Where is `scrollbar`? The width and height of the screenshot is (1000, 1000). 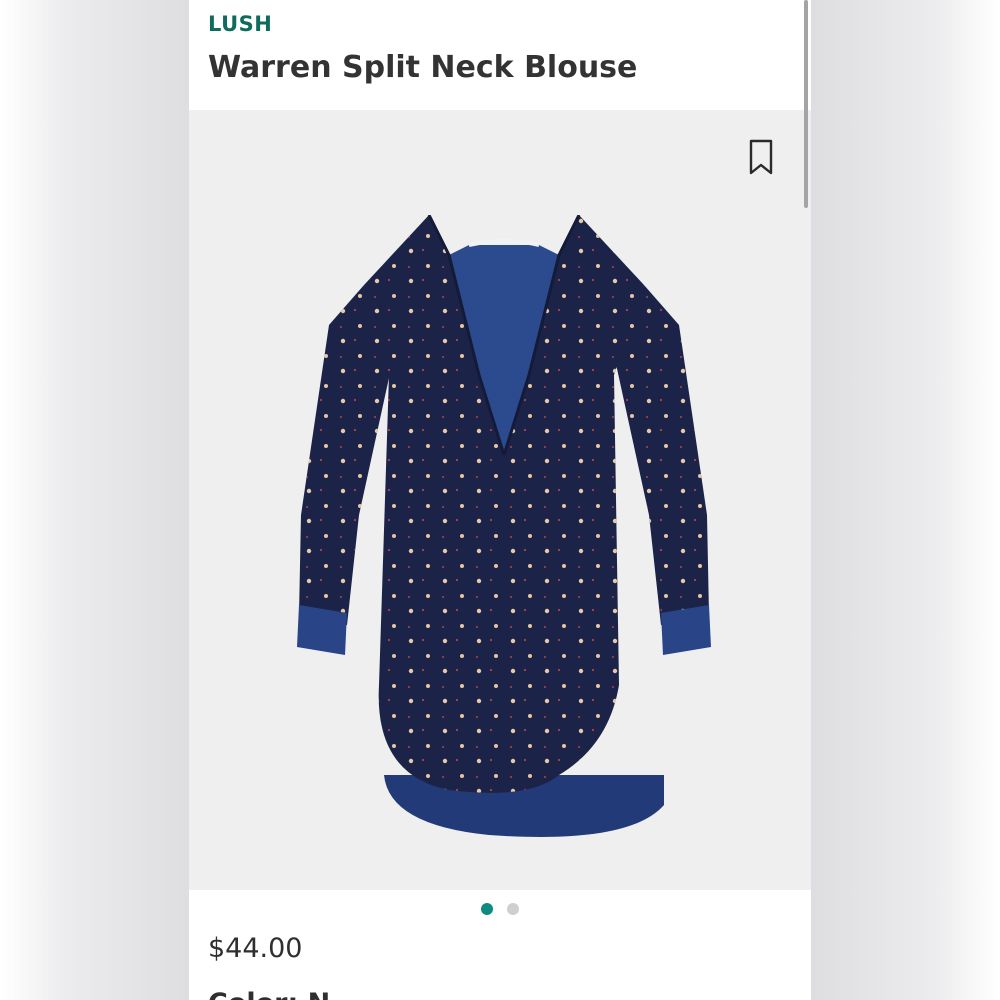 scrollbar is located at coordinates (806, 104).